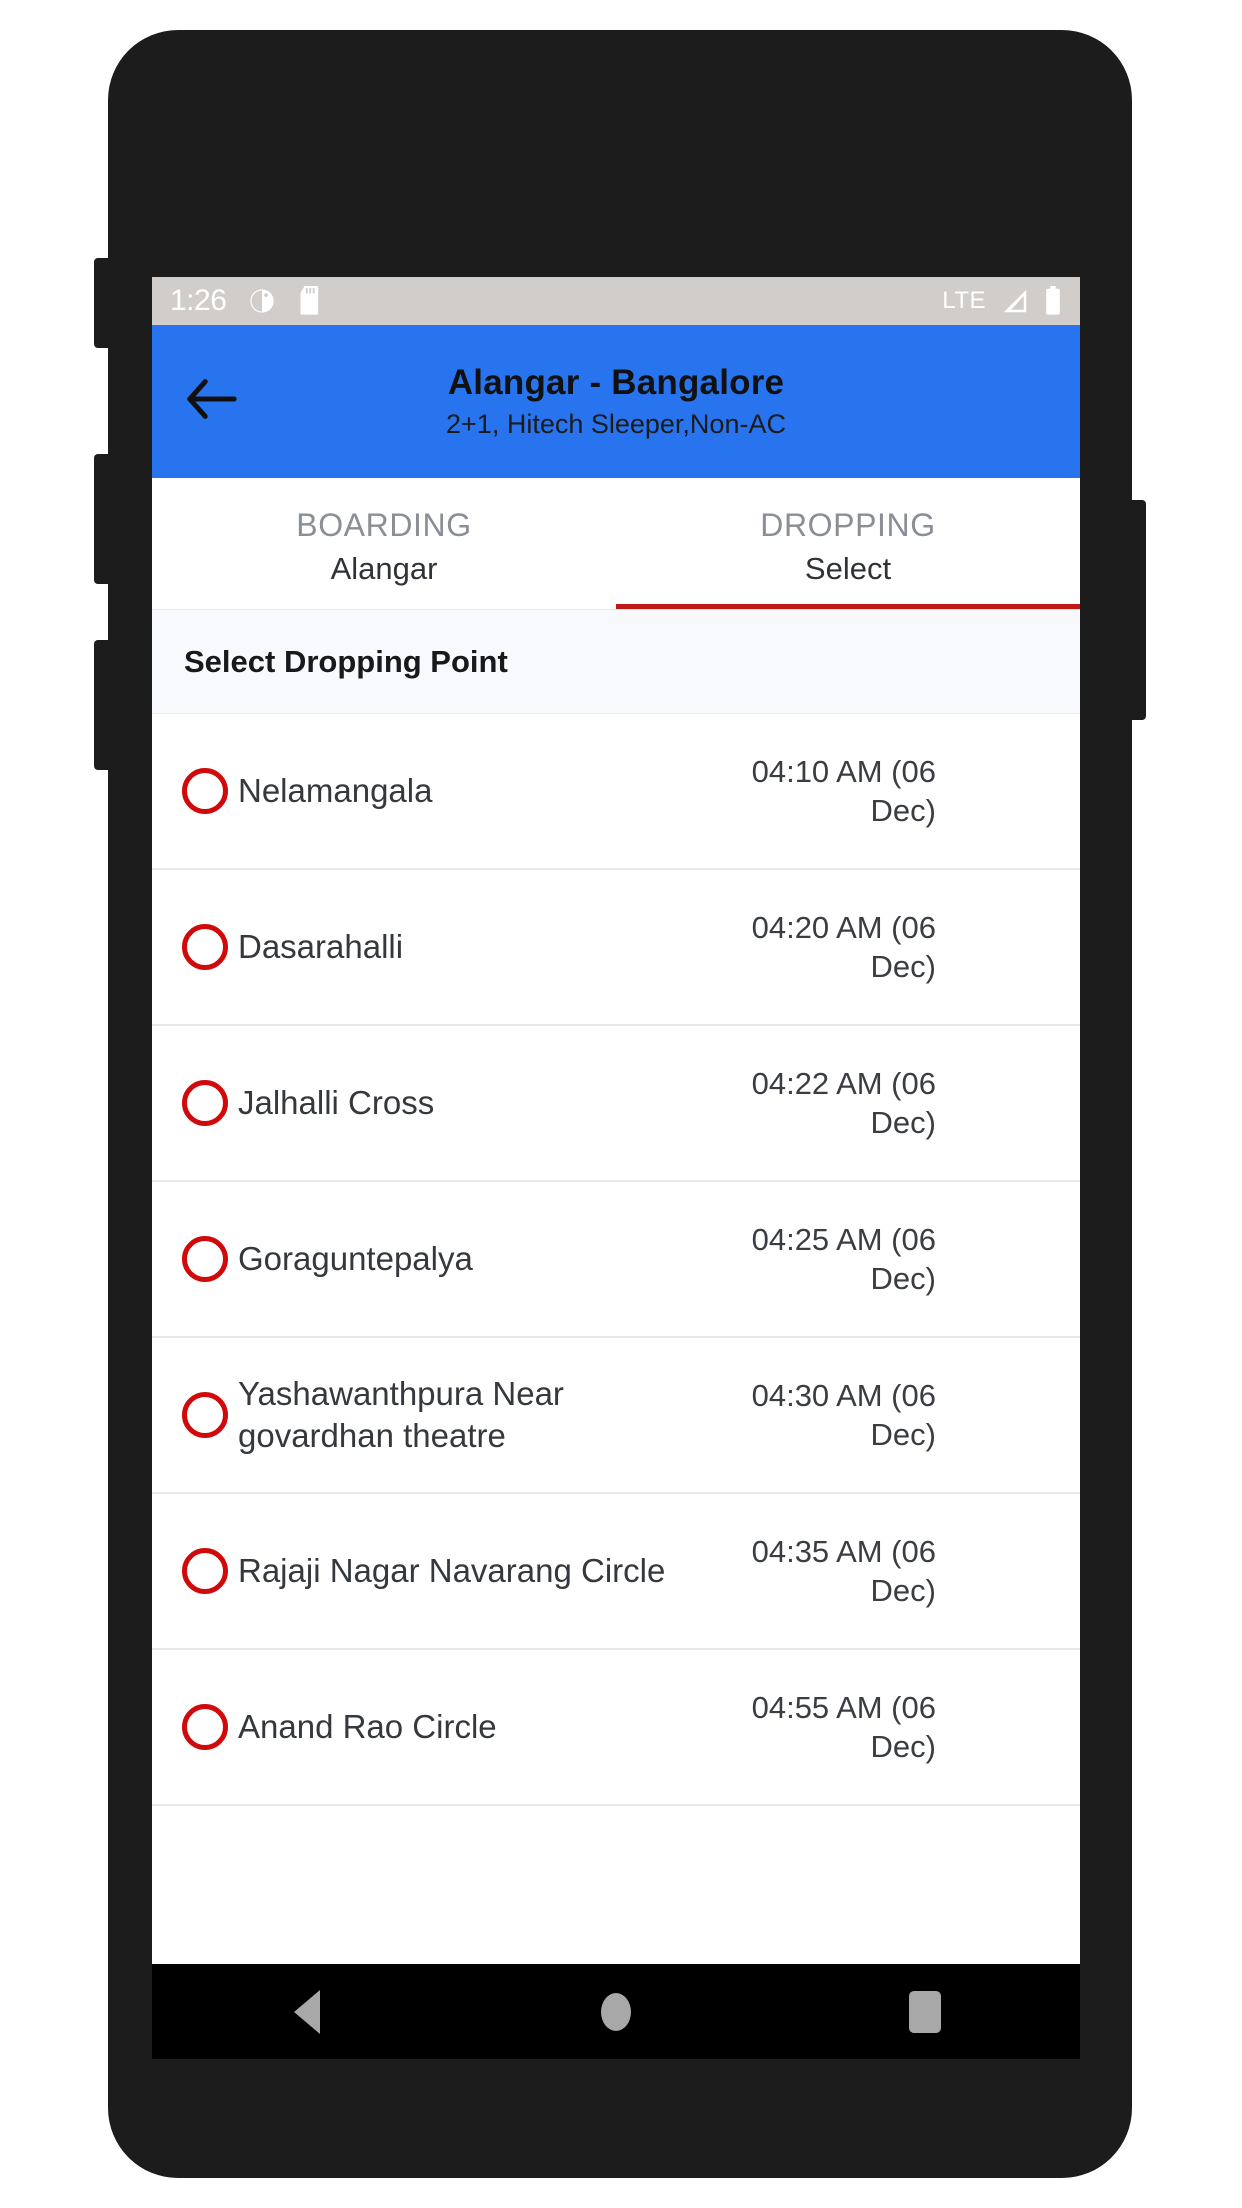 The width and height of the screenshot is (1242, 2208). I want to click on tab-bar: BOARDING Alangar DROPPING Select, so click(616, 544).